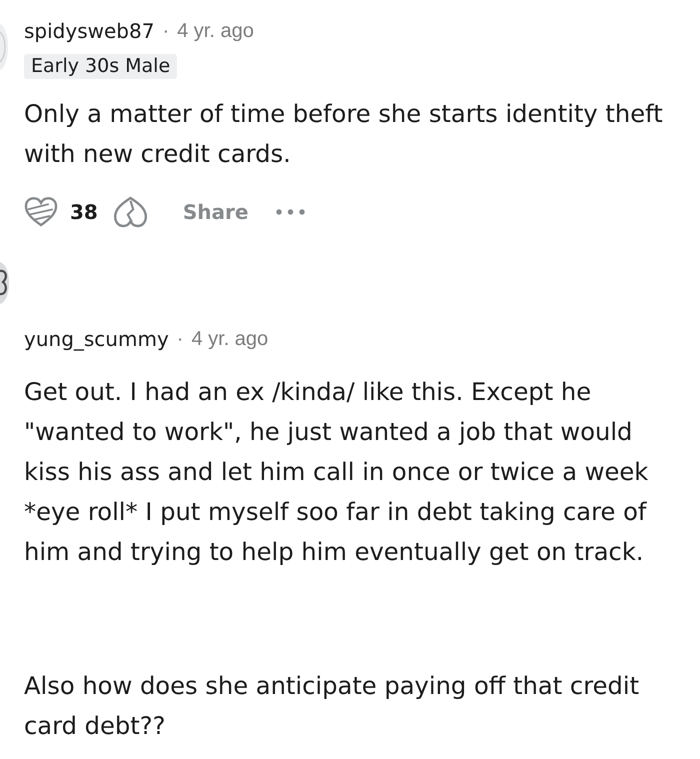 The height and width of the screenshot is (759, 700). I want to click on user-flair: Early 30s Male, so click(101, 66).